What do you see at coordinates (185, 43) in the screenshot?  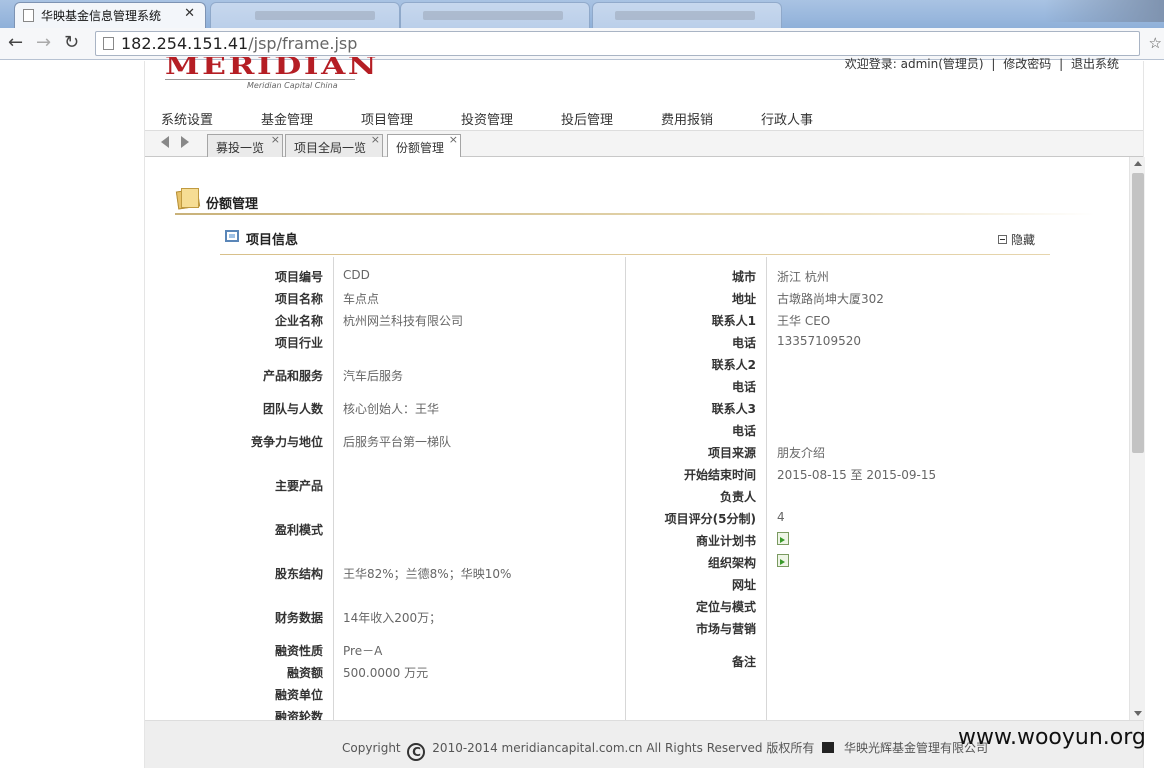 I see `url-host: 182.254.151.41` at bounding box center [185, 43].